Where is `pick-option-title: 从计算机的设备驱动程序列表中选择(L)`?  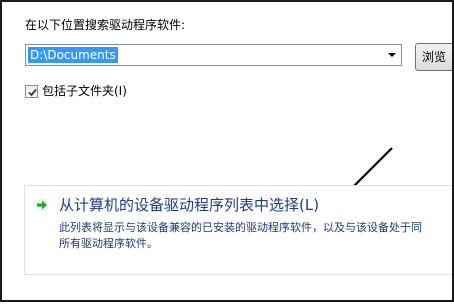
pick-option-title: 从计算机的设备驱动程序列表中选择(L) is located at coordinates (189, 205).